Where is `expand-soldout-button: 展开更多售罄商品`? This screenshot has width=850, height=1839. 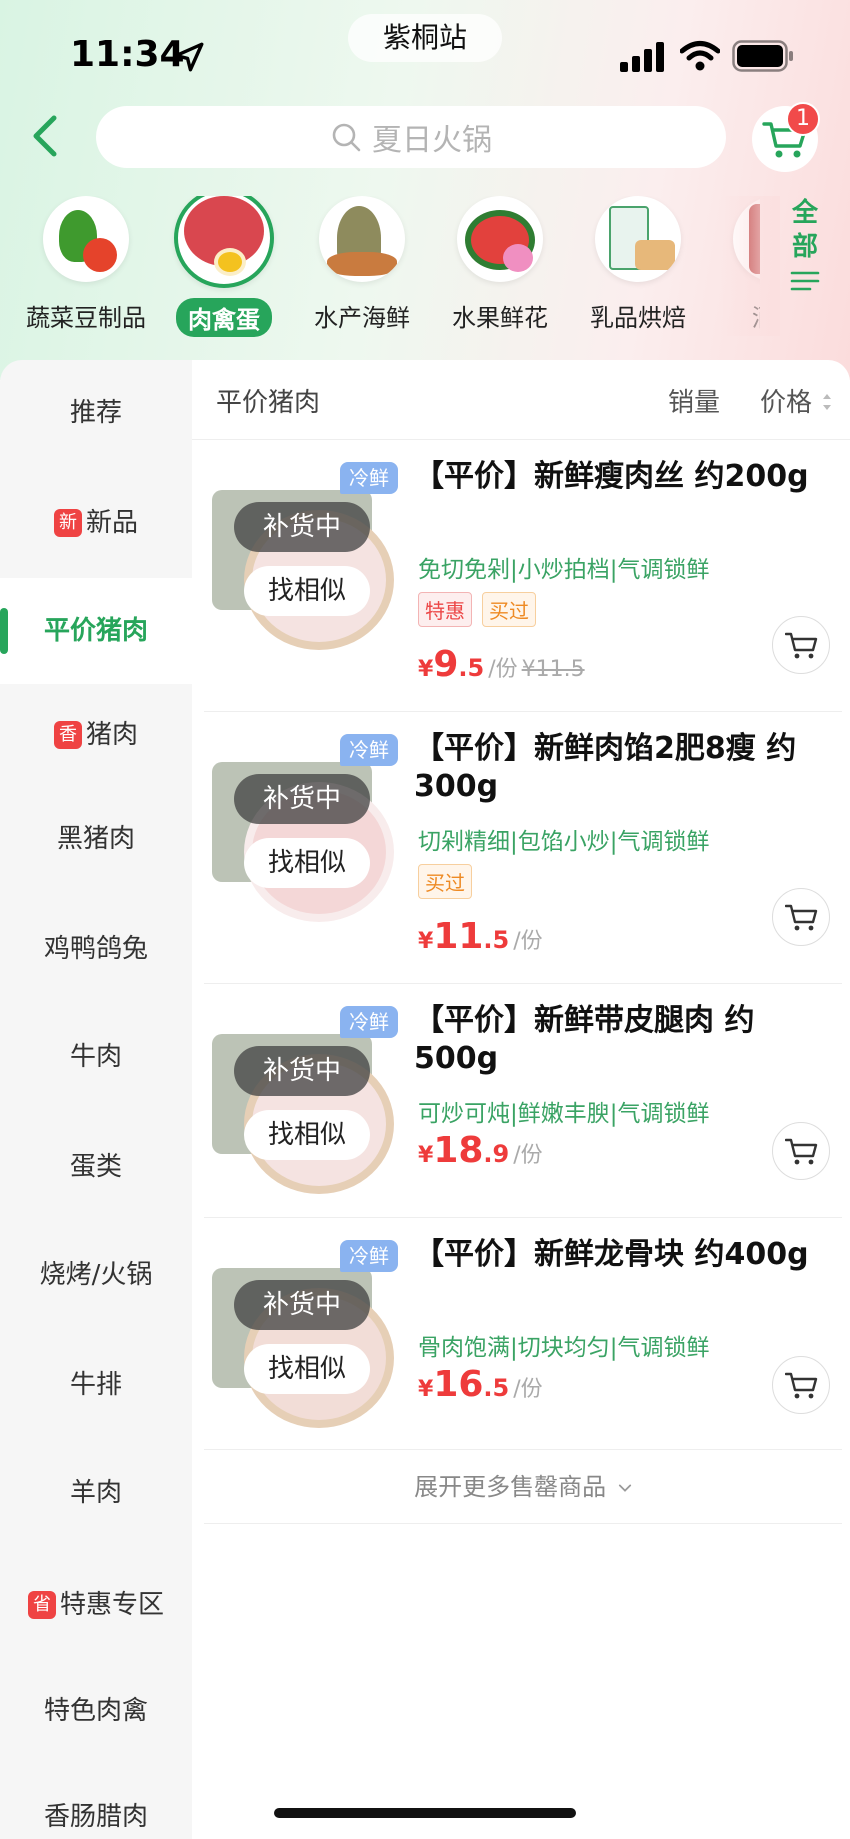 expand-soldout-button: 展开更多售罄商品 is located at coordinates (523, 1487).